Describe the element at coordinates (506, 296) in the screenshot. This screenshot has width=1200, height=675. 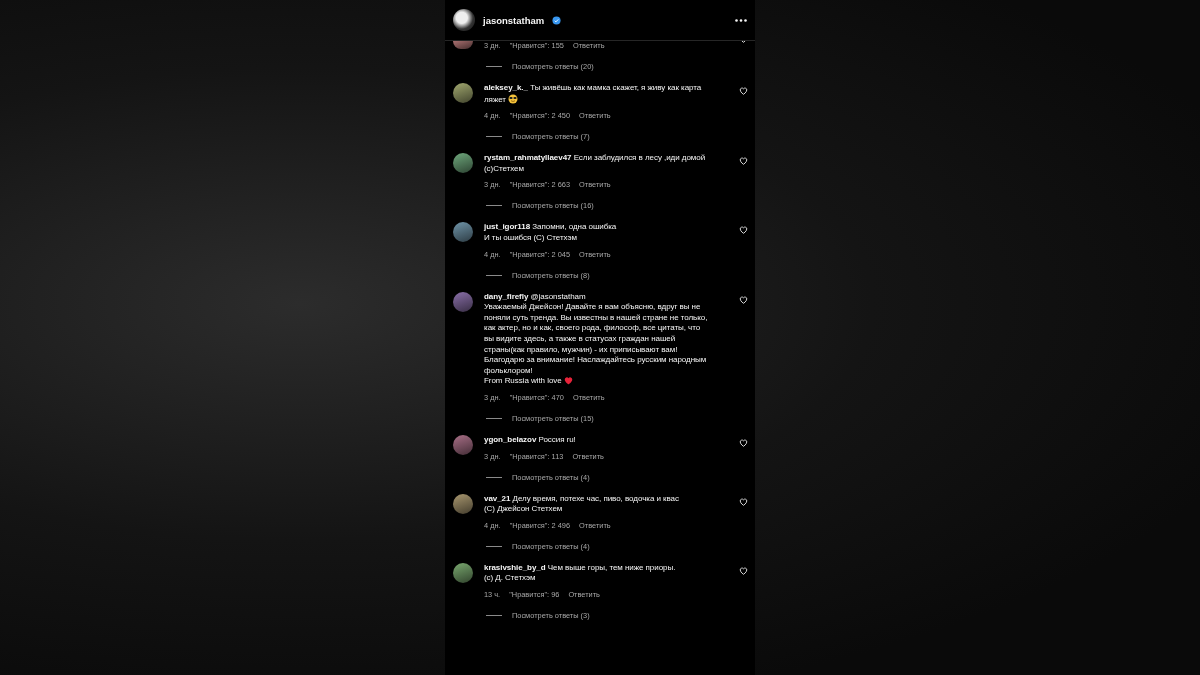
I see `username-link: dany_firefly` at that location.